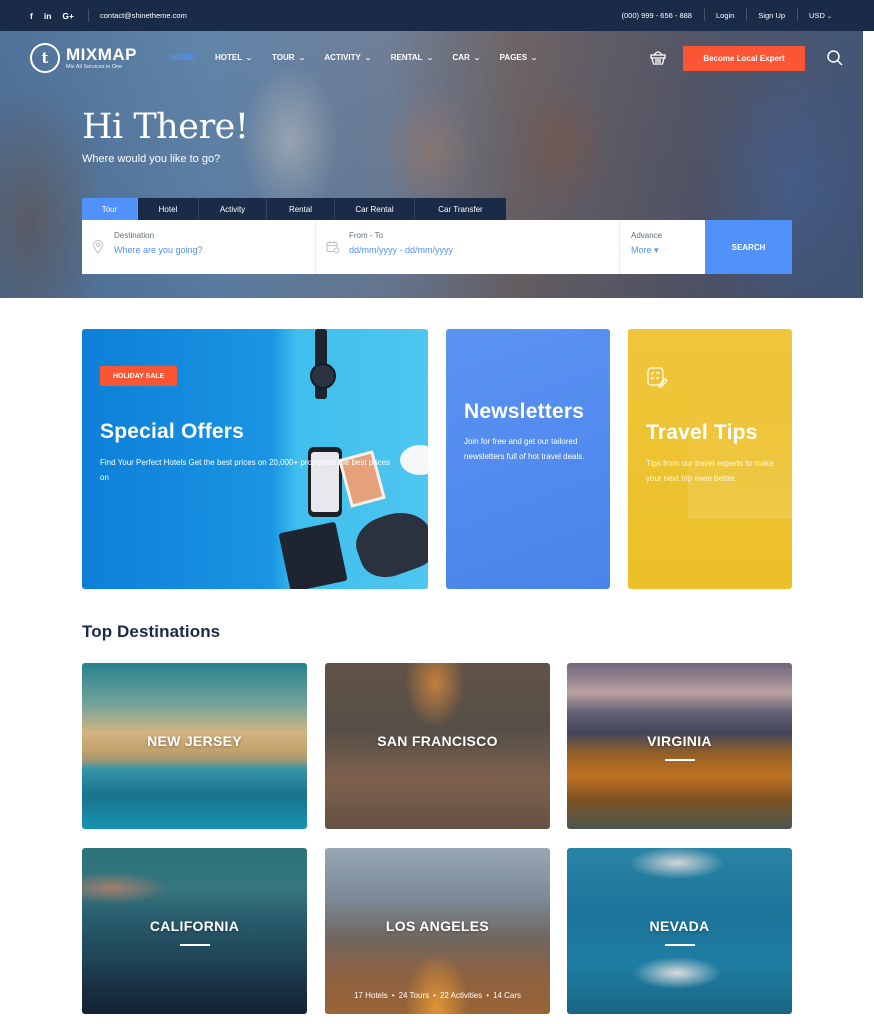  I want to click on destination-name: CALIFORNIA, so click(194, 926).